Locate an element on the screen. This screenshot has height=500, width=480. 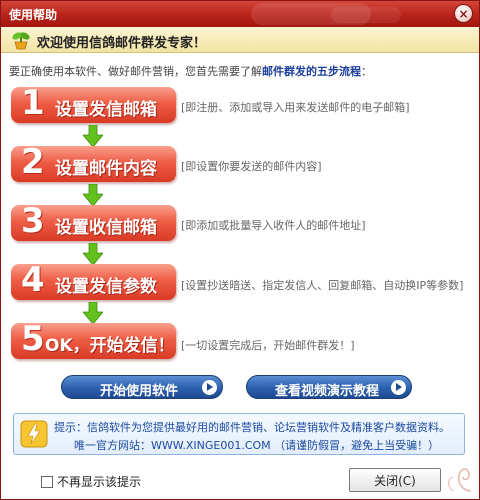
dont-show-again-option: 不再显示该提示 is located at coordinates (91, 481).